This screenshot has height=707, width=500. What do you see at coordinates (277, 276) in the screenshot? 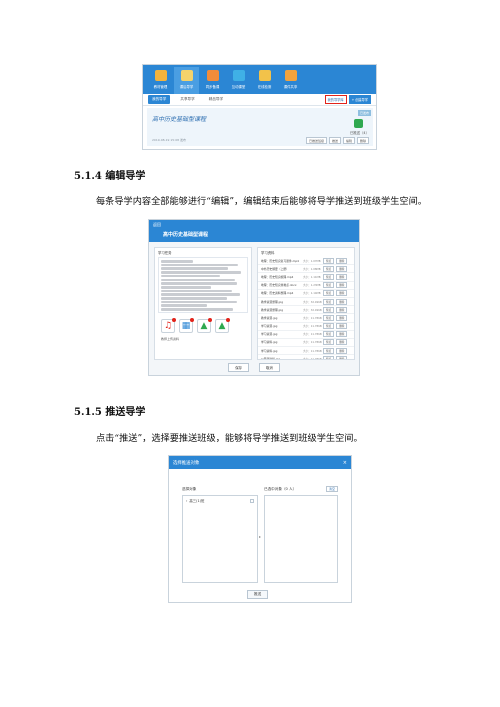
I see `file-name: 地理：历史知识梳理.mp4` at bounding box center [277, 276].